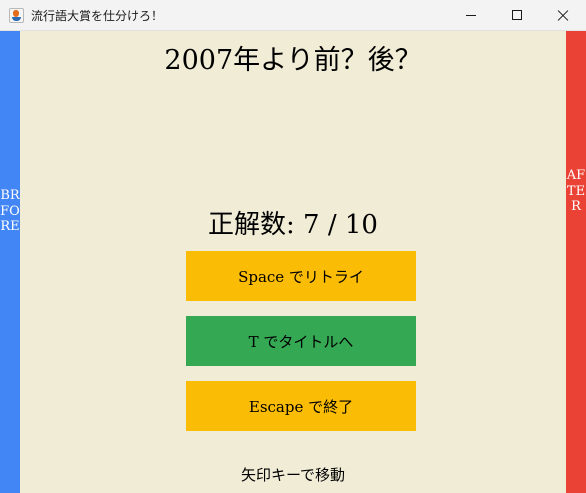 Image resolution: width=586 pixels, height=493 pixels. What do you see at coordinates (576, 191) in the screenshot?
I see `after-label: AFTER` at bounding box center [576, 191].